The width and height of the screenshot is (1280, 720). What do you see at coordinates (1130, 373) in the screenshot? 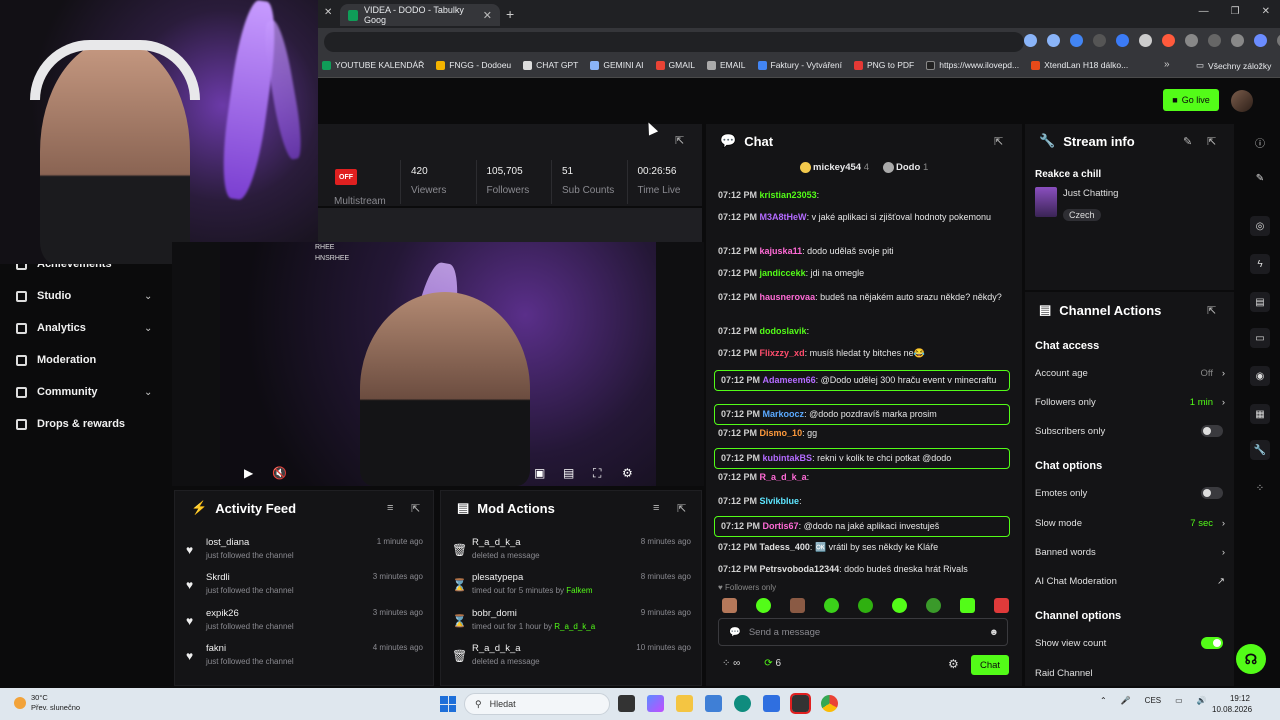
I see `account-age-setting: Account age Off ›` at bounding box center [1130, 373].